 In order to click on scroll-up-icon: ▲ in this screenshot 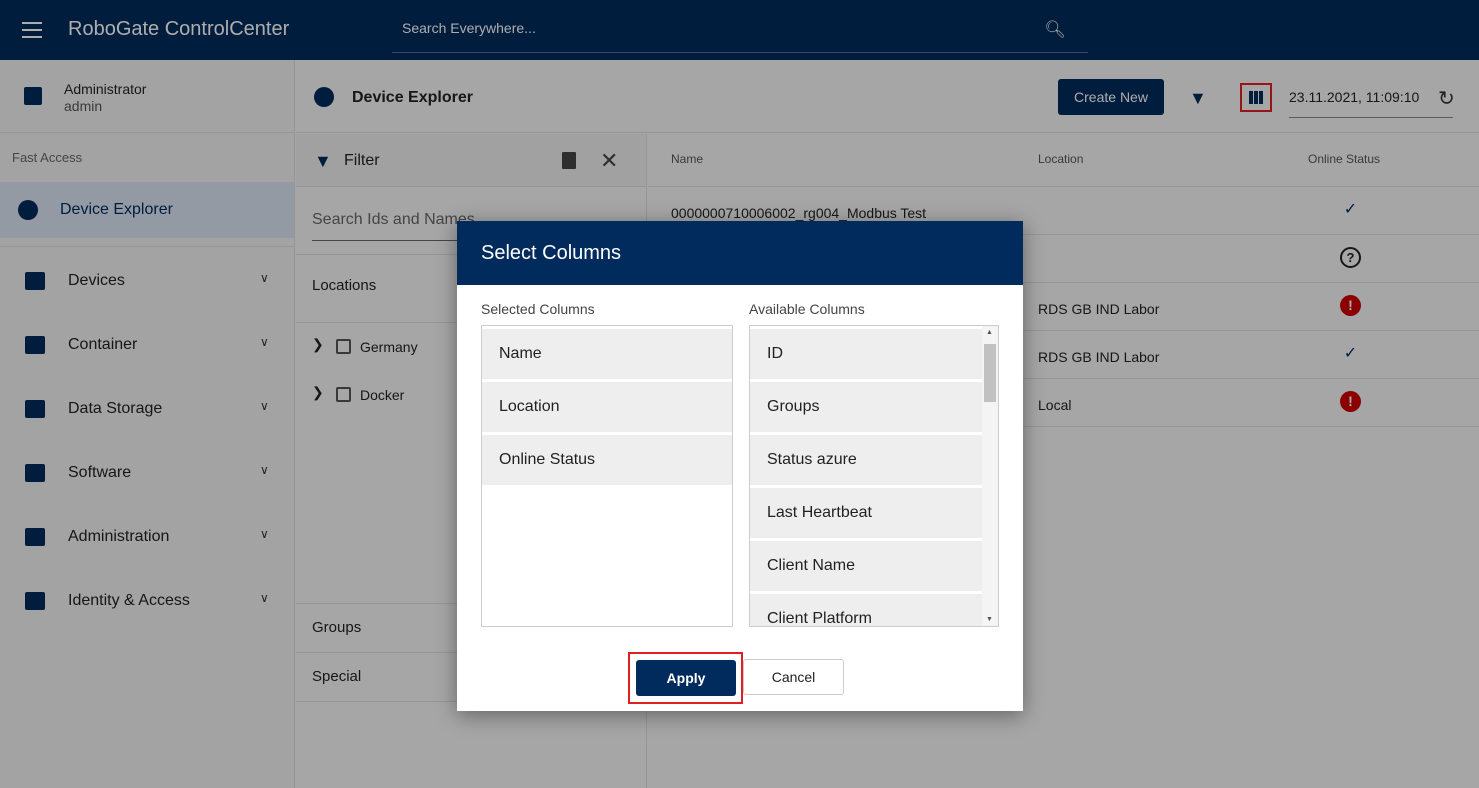, I will do `click(989, 332)`.